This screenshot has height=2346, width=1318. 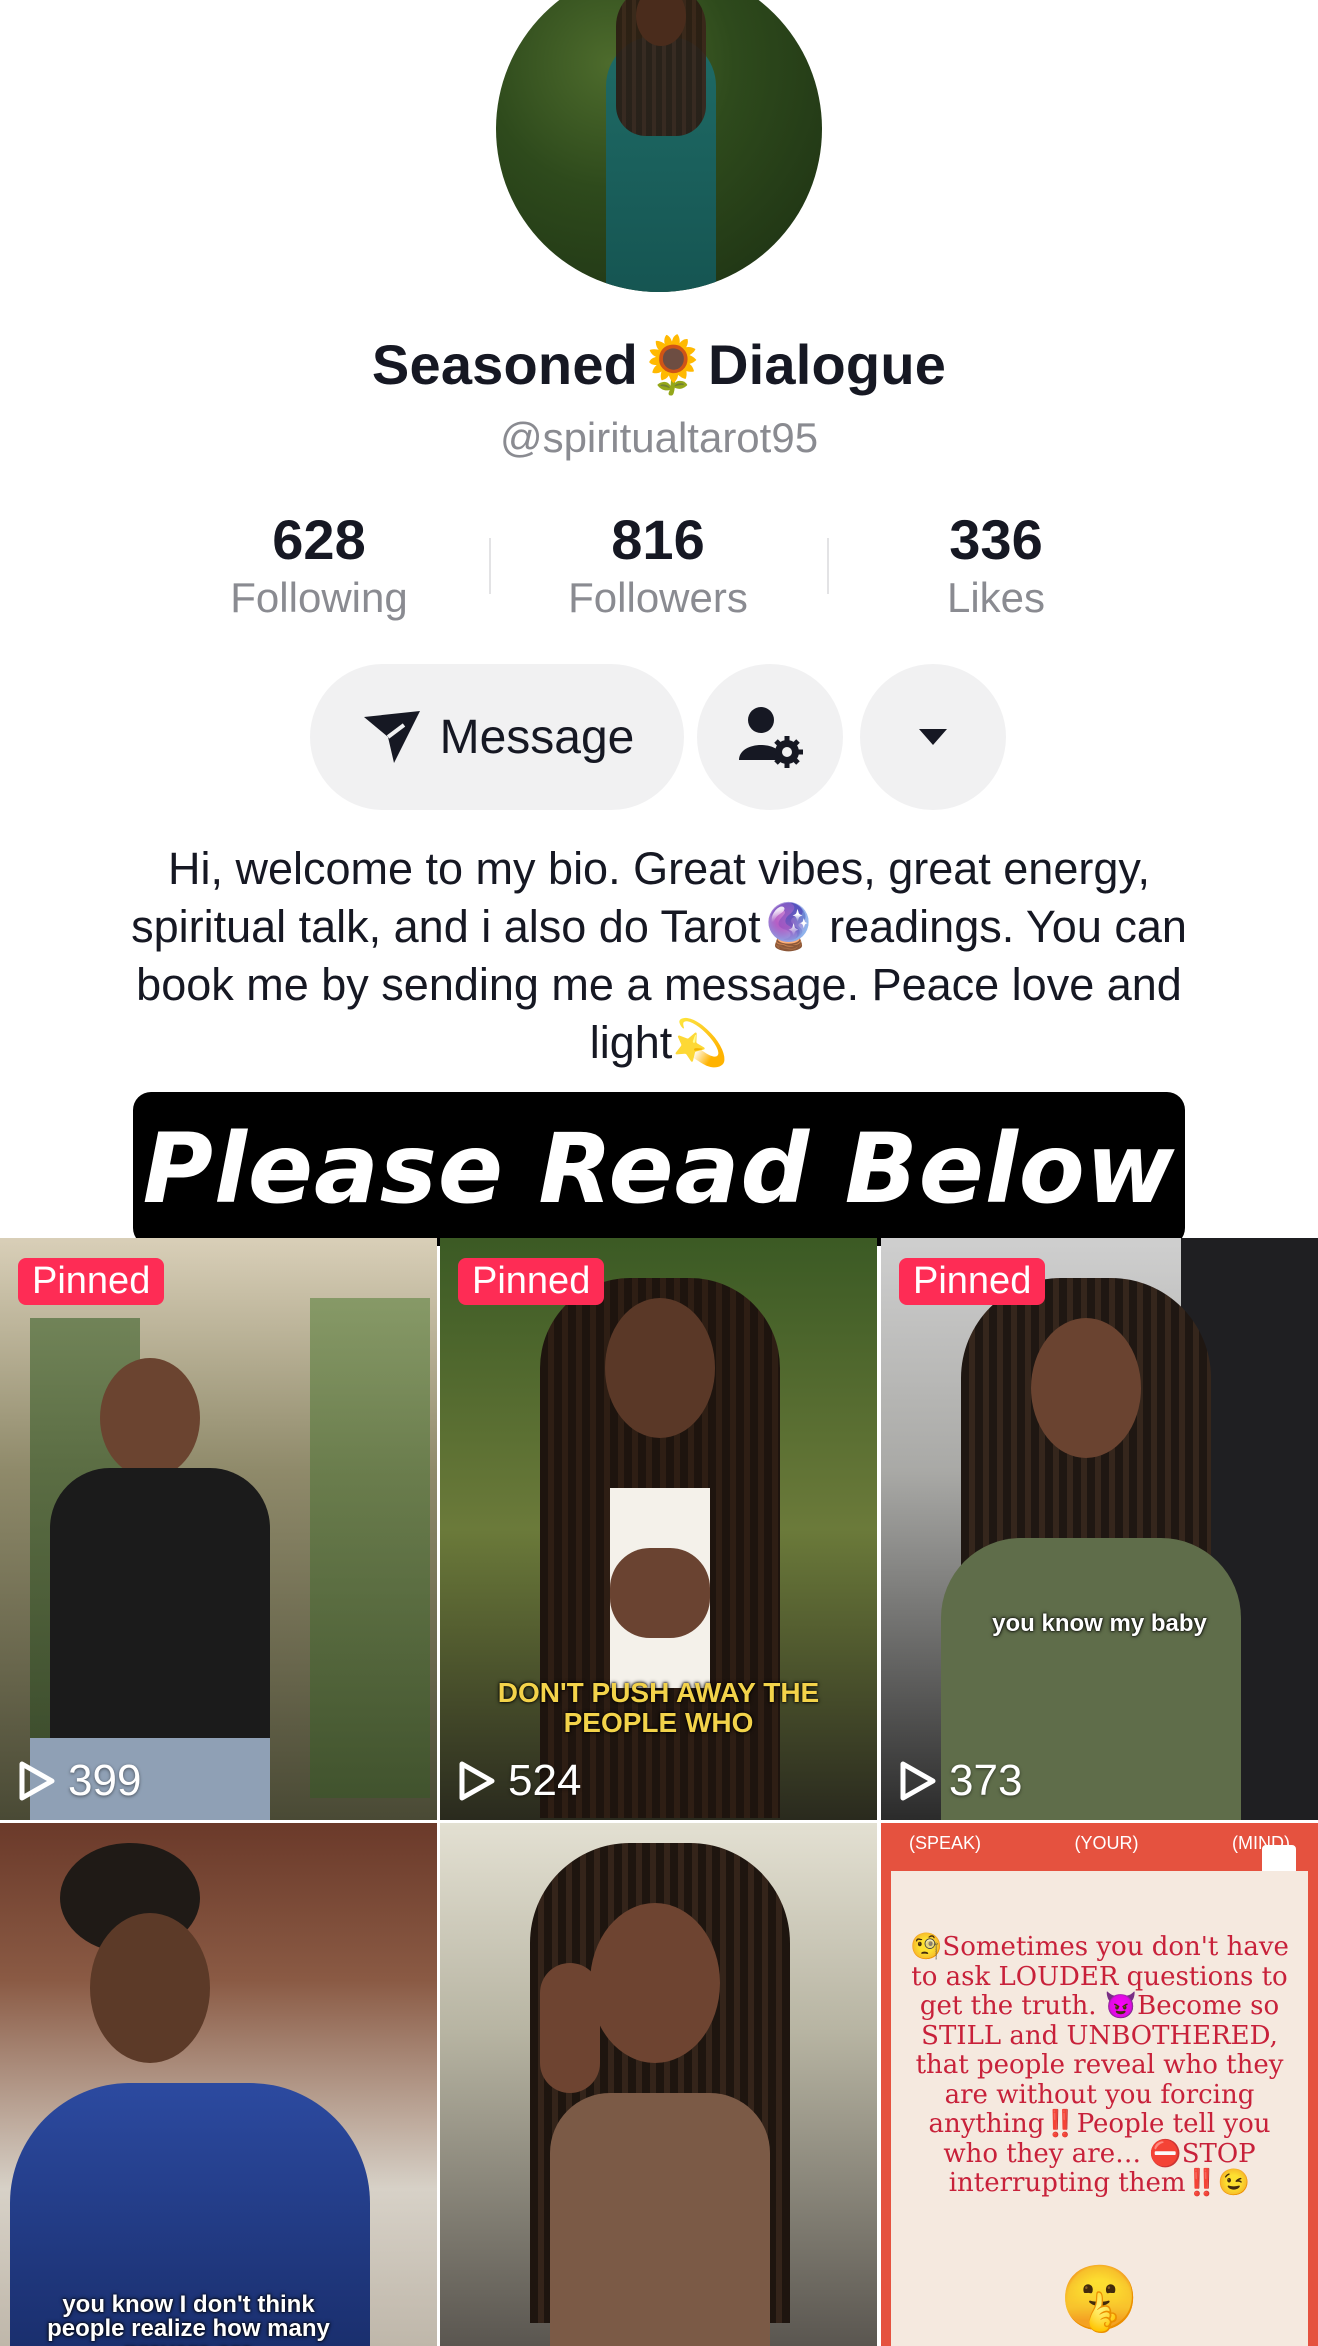 I want to click on view-count: 524, so click(x=519, y=1781).